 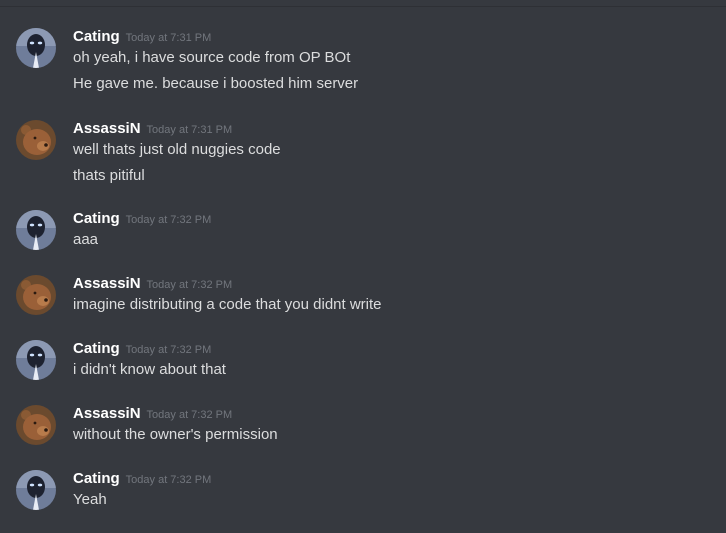 What do you see at coordinates (363, 6) in the screenshot?
I see `divider` at bounding box center [363, 6].